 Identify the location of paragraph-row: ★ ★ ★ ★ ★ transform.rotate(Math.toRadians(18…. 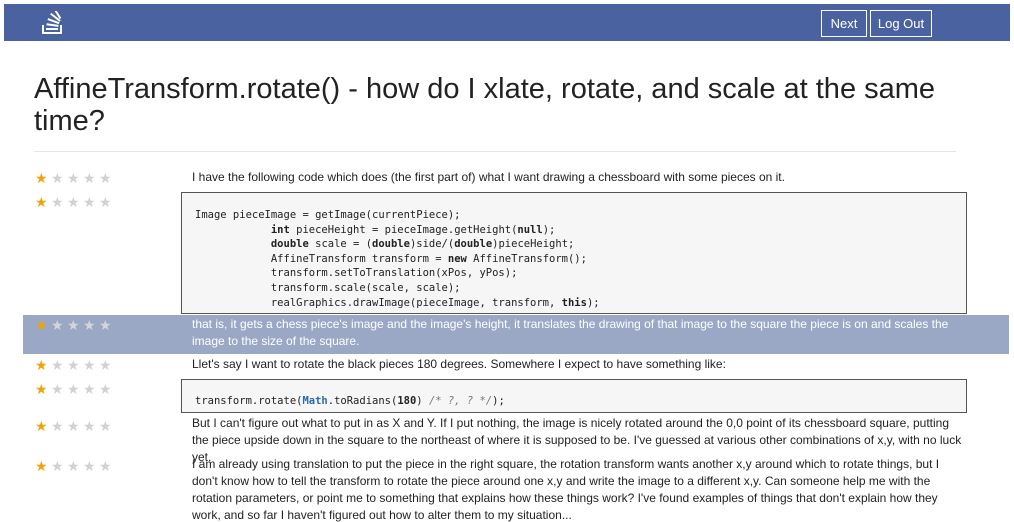
(516, 396).